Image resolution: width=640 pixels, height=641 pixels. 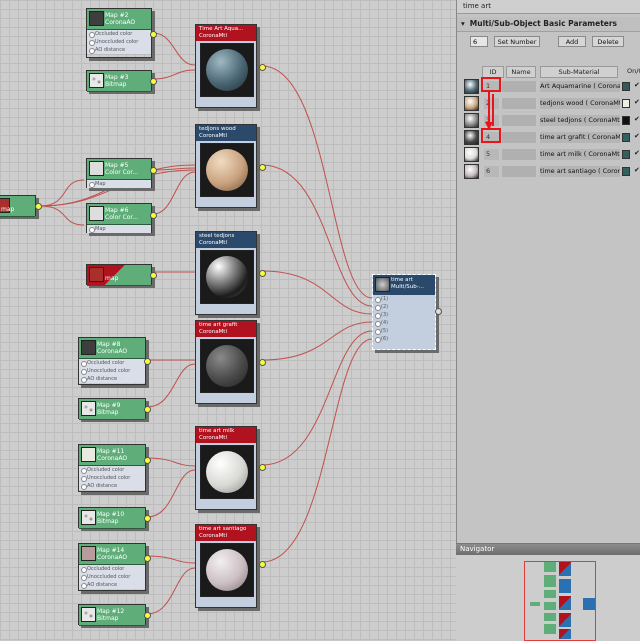 What do you see at coordinates (230, 468) in the screenshot?
I see `material-node-milk: time art milk CoronaMtl` at bounding box center [230, 468].